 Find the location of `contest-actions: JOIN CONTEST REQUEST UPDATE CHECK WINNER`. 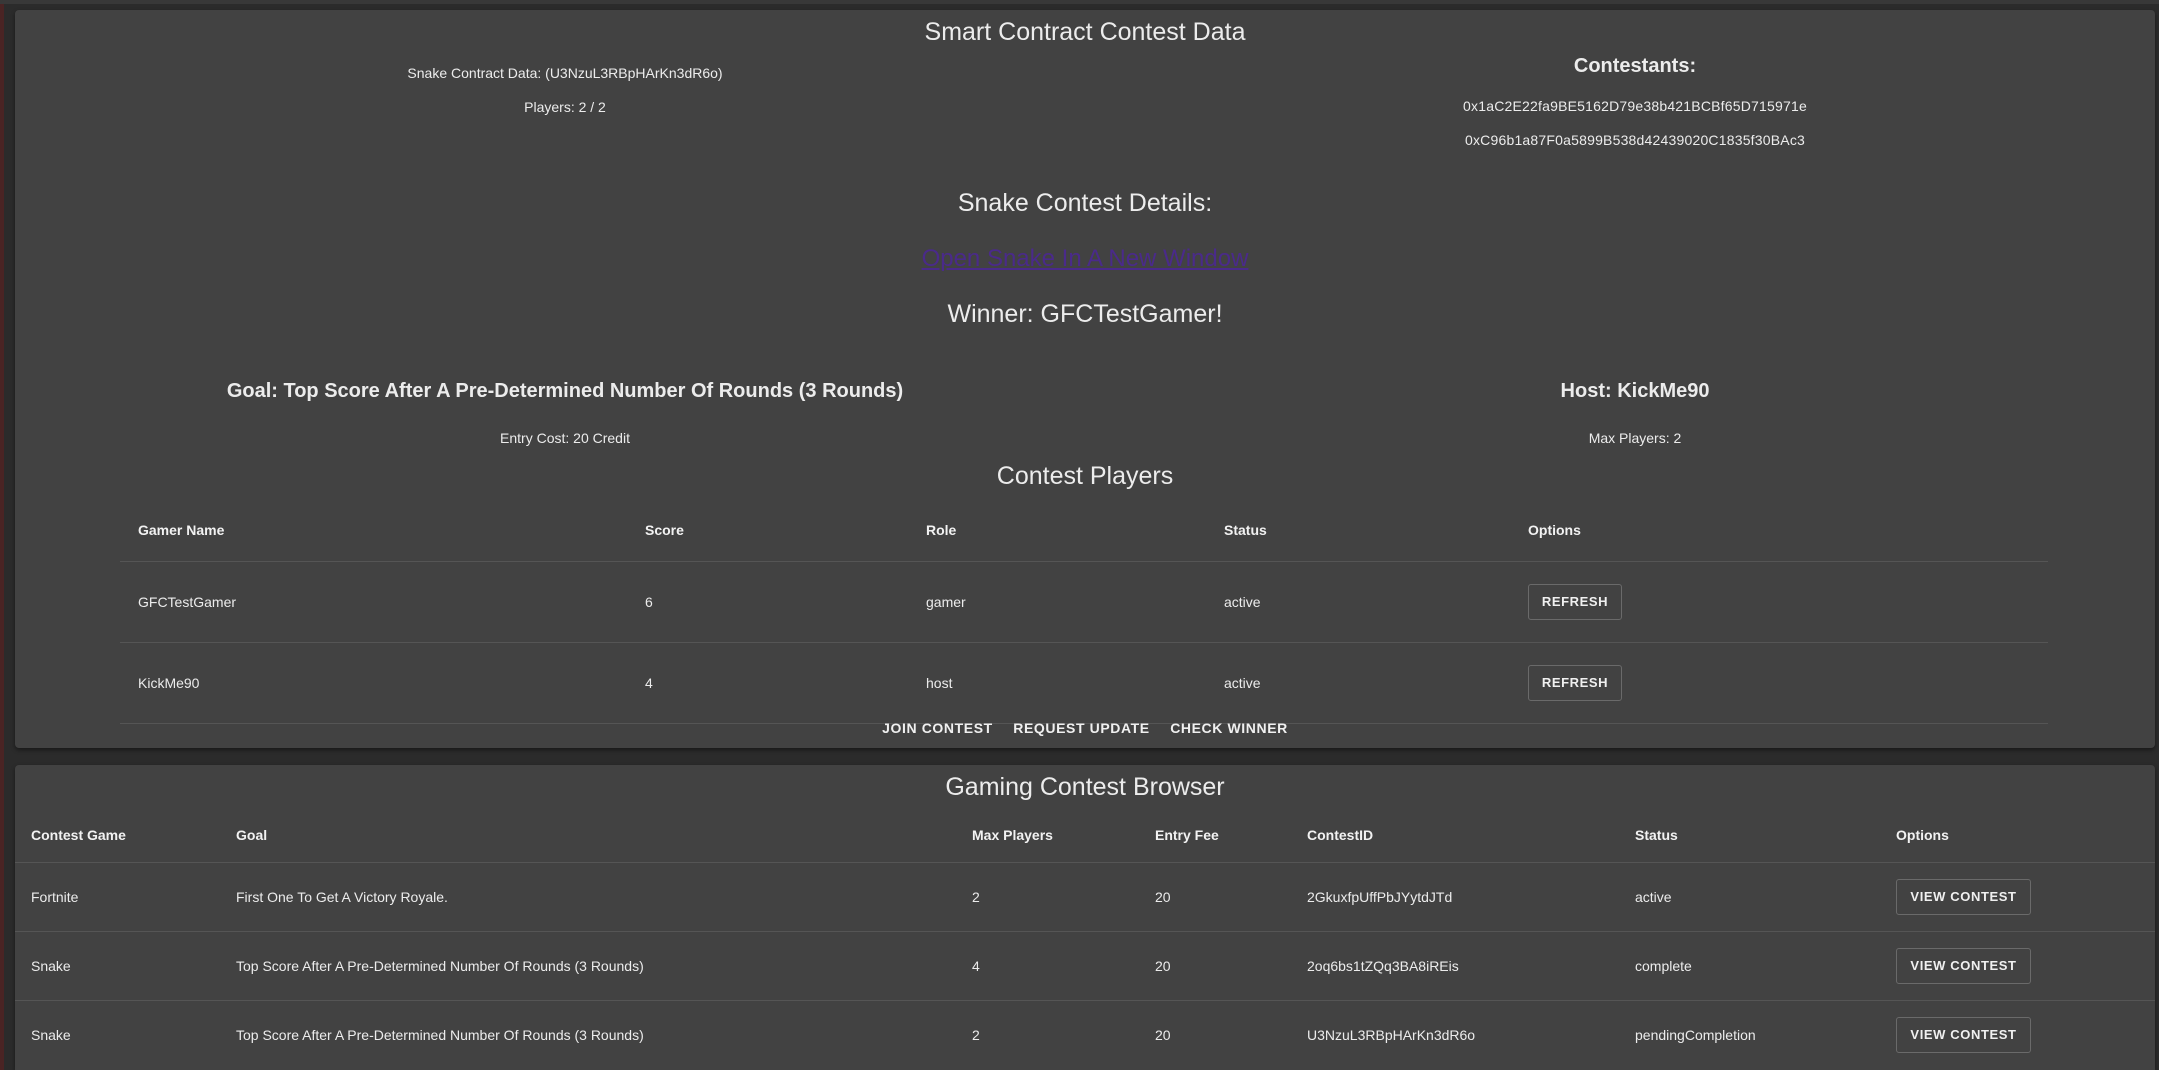

contest-actions: JOIN CONTEST REQUEST UPDATE CHECK WINNER is located at coordinates (1085, 729).